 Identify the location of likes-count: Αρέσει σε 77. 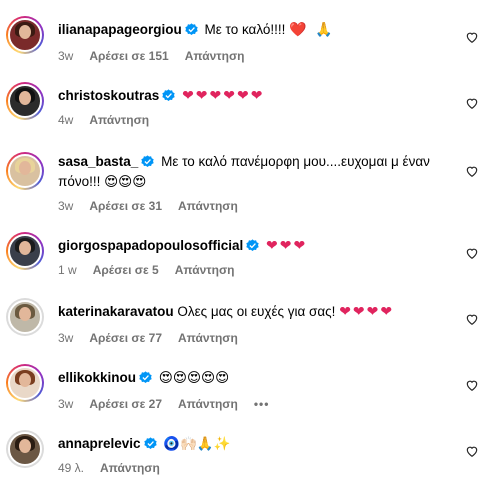
(125, 338).